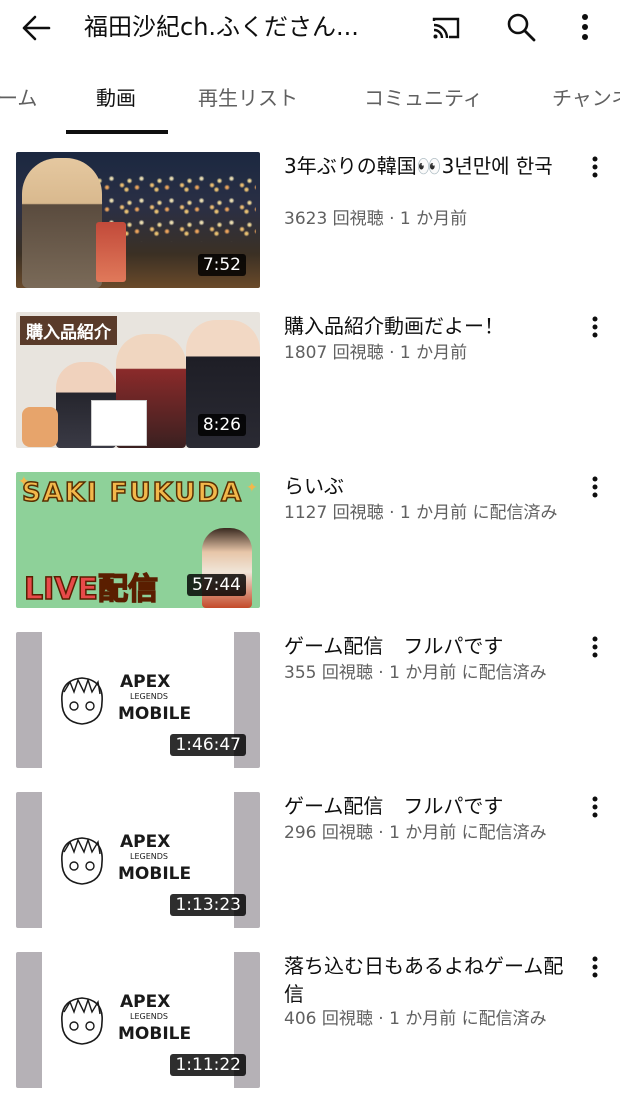 The width and height of the screenshot is (620, 1103). I want to click on video-thumbnail: 購入品紹介 8:26, so click(138, 380).